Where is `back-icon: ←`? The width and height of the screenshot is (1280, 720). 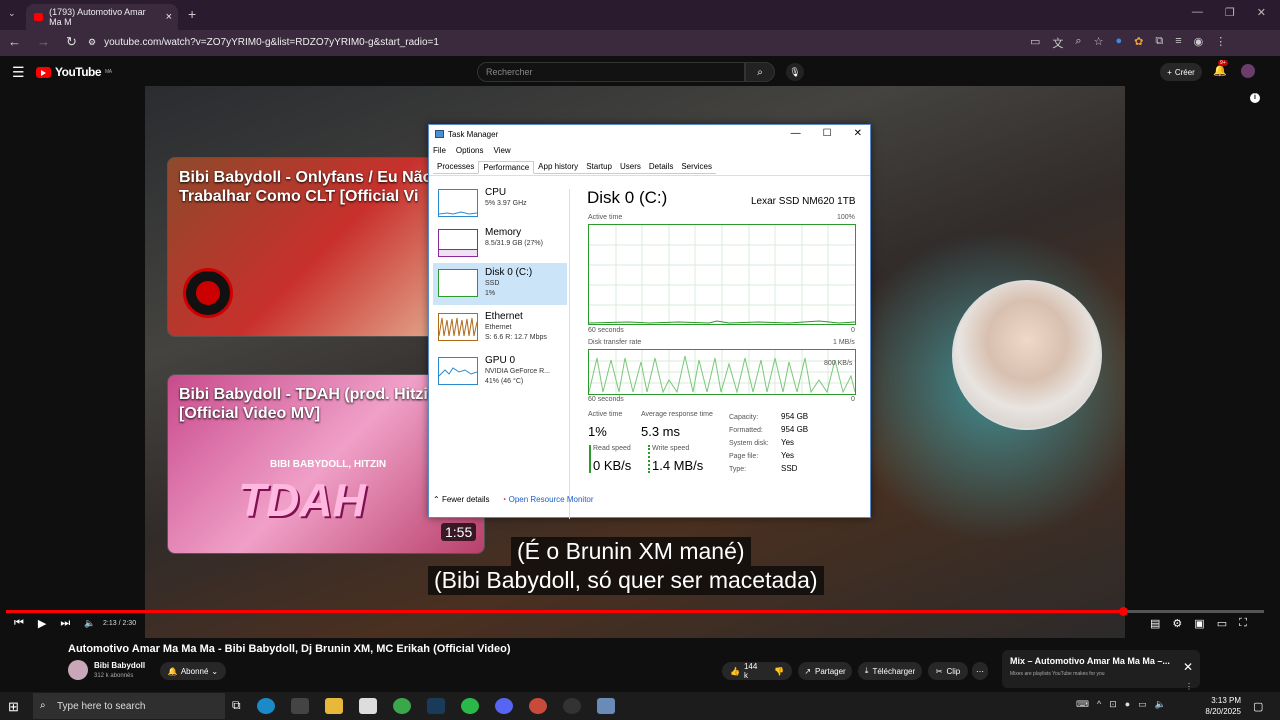 back-icon: ← is located at coordinates (14, 42).